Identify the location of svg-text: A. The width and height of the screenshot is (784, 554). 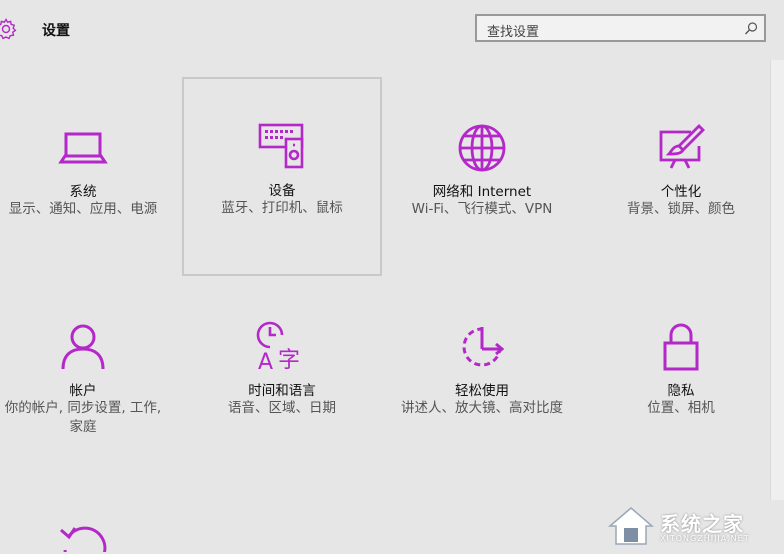
(265, 361).